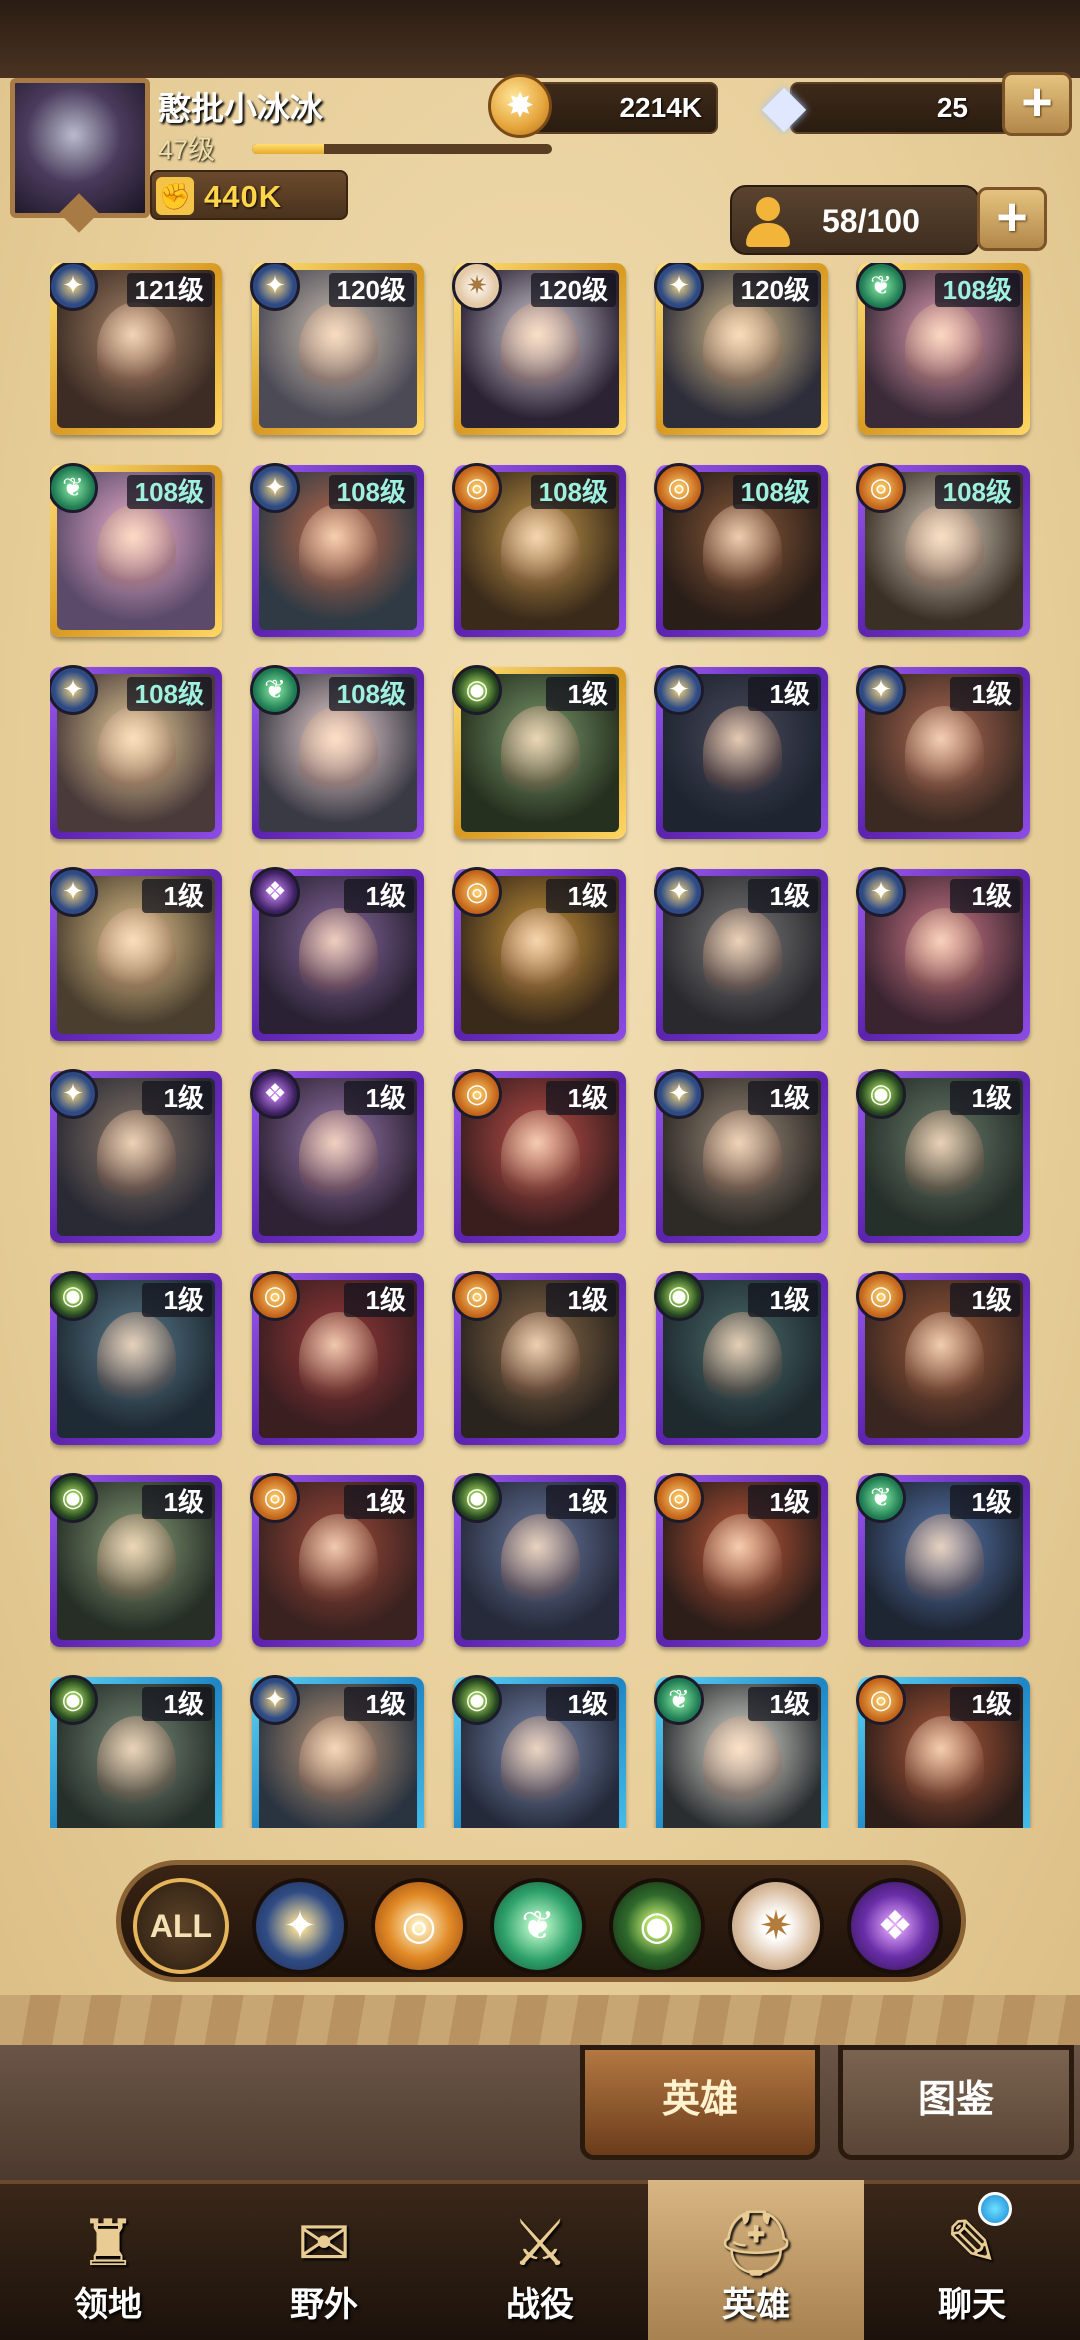 Image resolution: width=1080 pixels, height=2340 pixels. I want to click on tab-heroes: 英雄, so click(700, 2102).